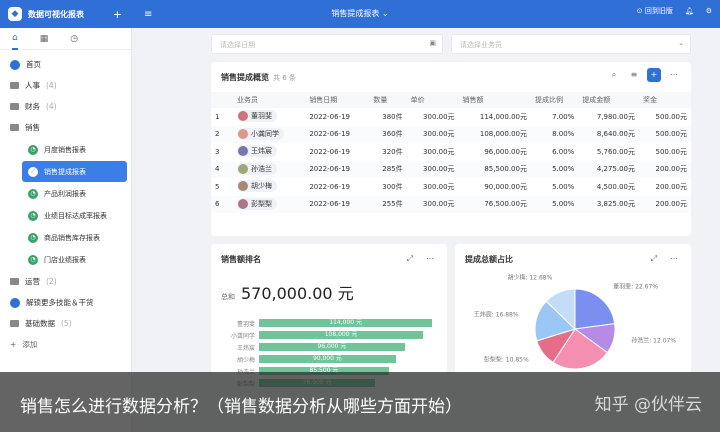  Describe the element at coordinates (609, 204) in the screenshot. I see `commission-cell: 3,825.00元` at that location.